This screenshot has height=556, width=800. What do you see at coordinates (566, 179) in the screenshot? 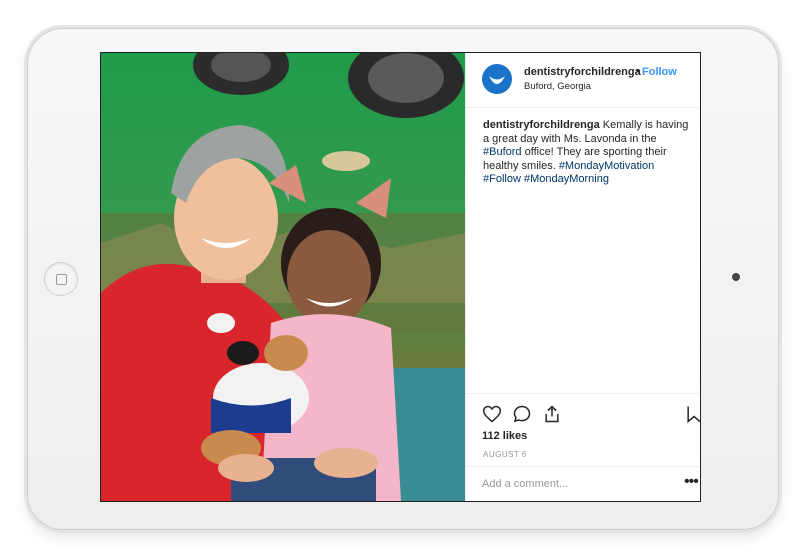
I see `hashtag-mondaymorning: #MondayMorning` at bounding box center [566, 179].